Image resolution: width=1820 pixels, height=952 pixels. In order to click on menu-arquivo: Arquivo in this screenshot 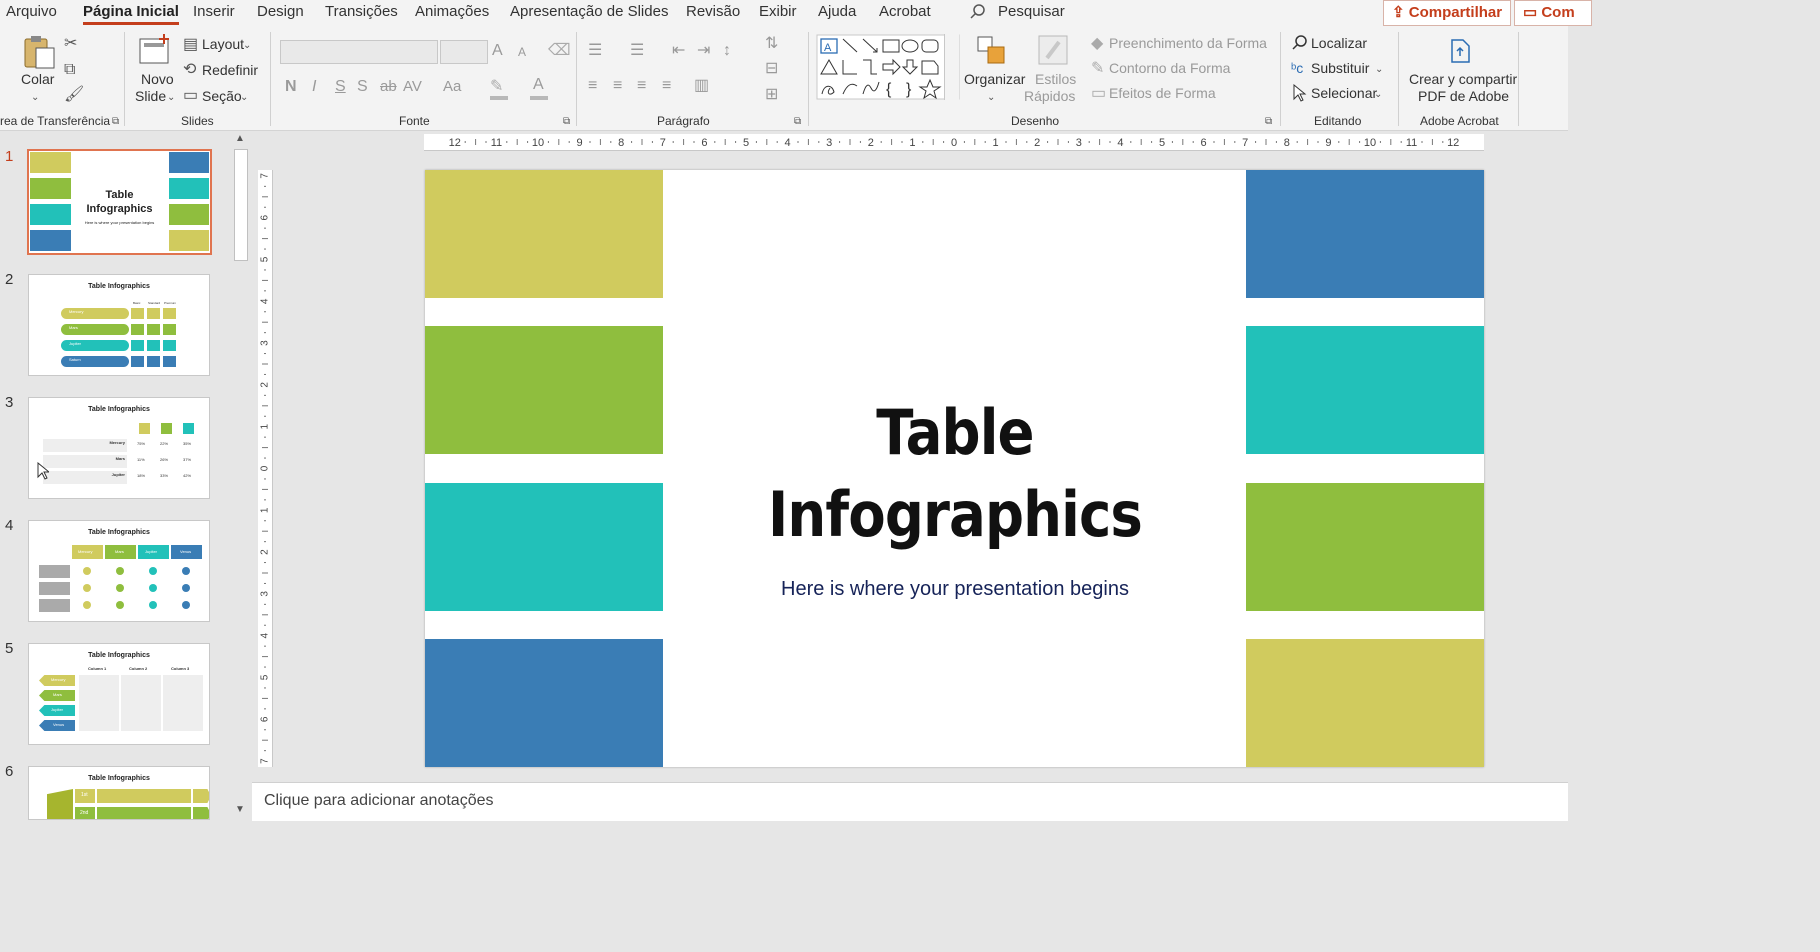, I will do `click(31, 11)`.